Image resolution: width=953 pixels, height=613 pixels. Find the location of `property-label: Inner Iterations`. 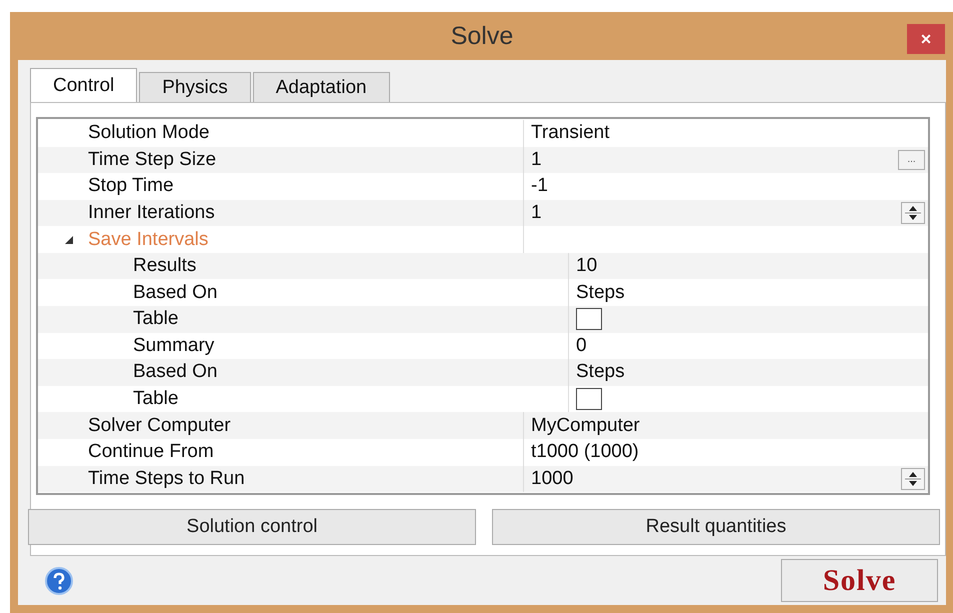

property-label: Inner Iterations is located at coordinates (151, 213).